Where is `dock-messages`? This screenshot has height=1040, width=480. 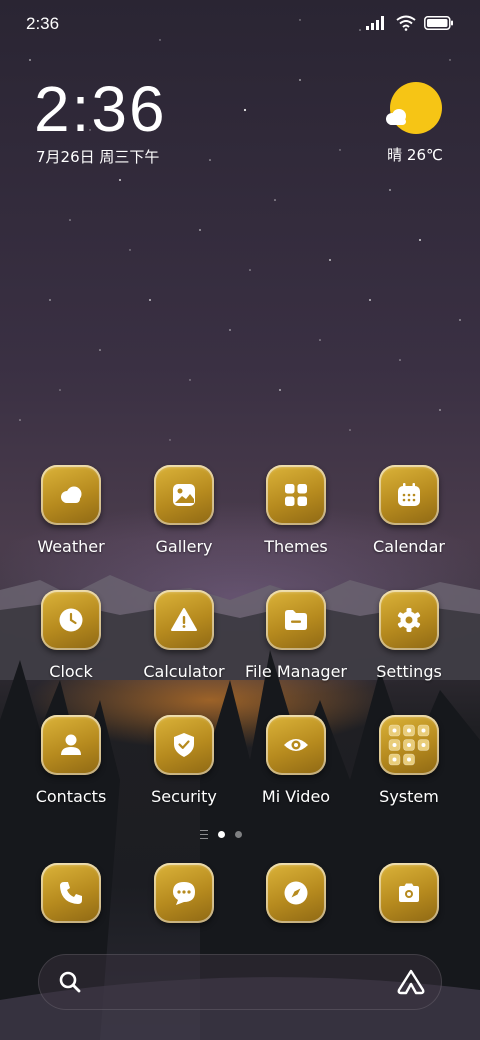
dock-messages is located at coordinates (184, 893).